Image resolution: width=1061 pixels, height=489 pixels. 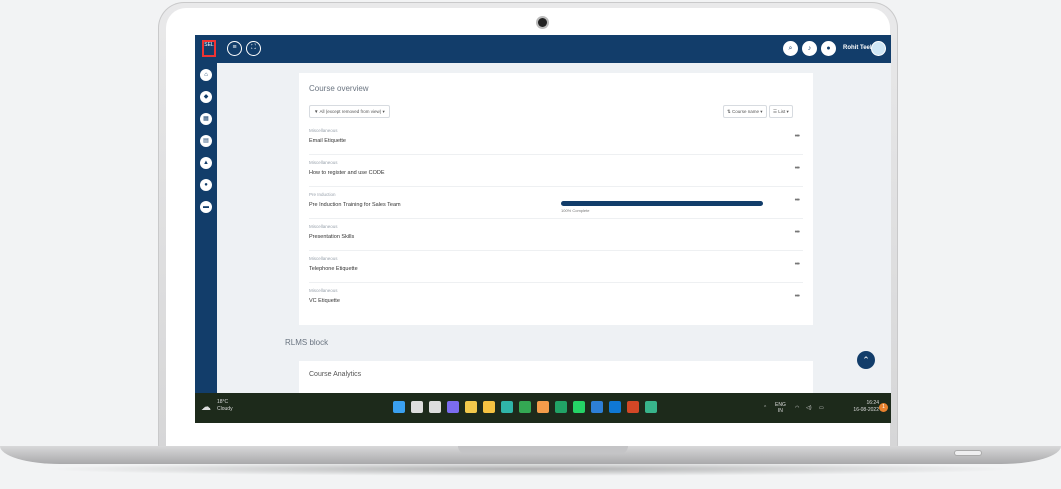 What do you see at coordinates (651, 407) in the screenshot?
I see `vpn-icon` at bounding box center [651, 407].